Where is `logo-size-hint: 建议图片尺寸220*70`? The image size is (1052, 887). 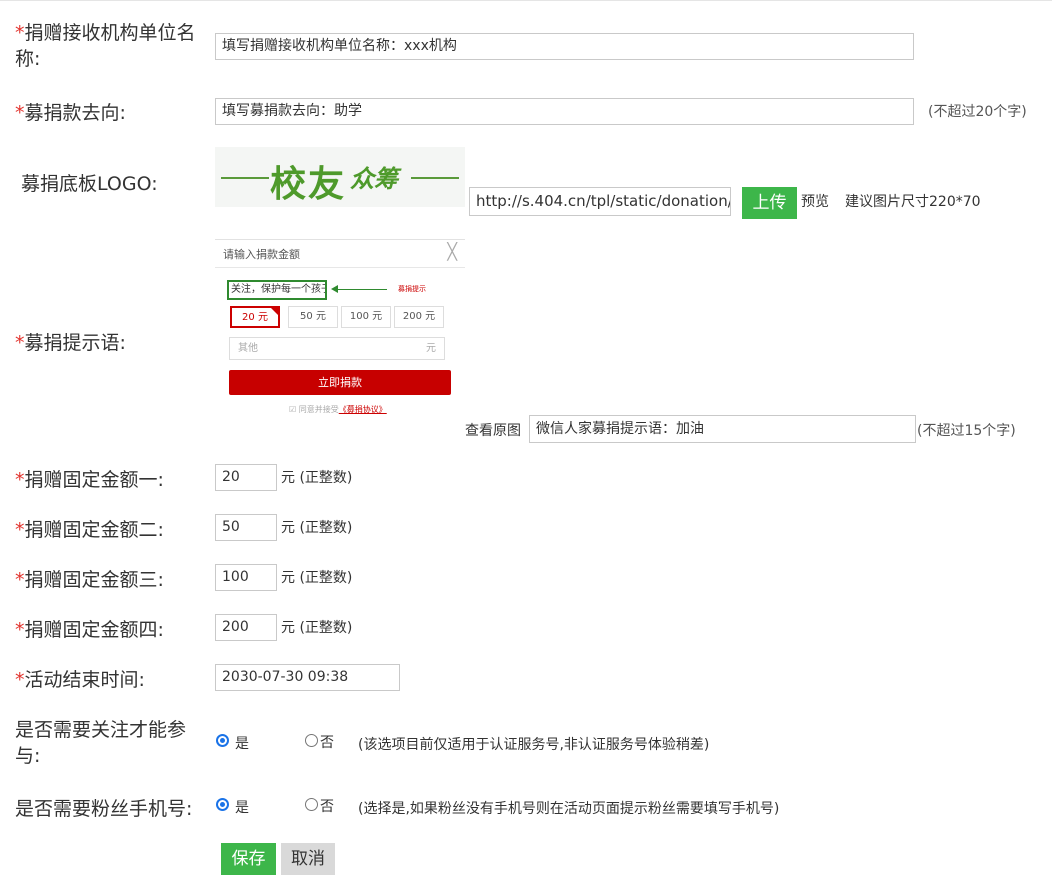
logo-size-hint: 建议图片尺寸220*70 is located at coordinates (913, 202).